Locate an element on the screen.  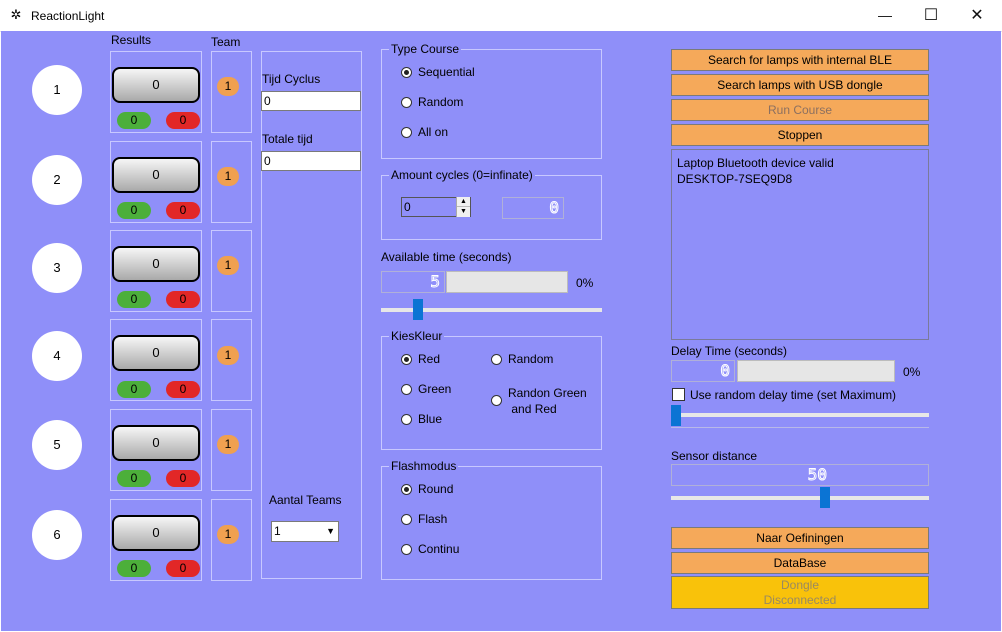
color-option-random: Random is located at coordinates (522, 360).